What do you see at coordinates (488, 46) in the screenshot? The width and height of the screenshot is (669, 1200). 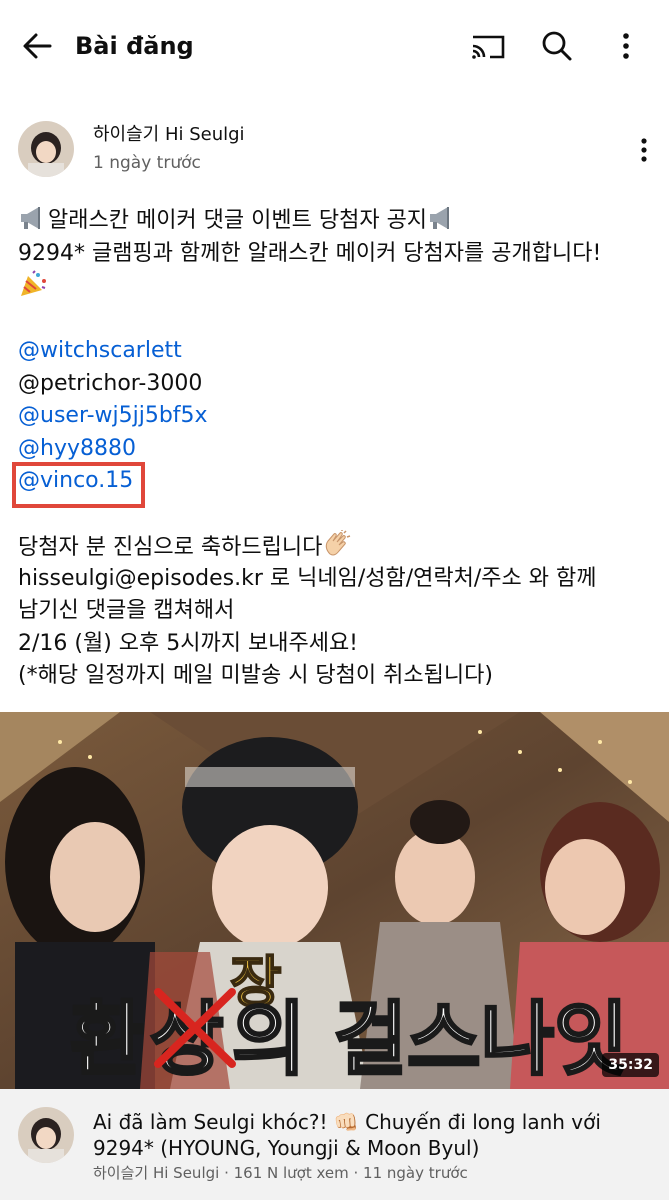 I see `cast-icon` at bounding box center [488, 46].